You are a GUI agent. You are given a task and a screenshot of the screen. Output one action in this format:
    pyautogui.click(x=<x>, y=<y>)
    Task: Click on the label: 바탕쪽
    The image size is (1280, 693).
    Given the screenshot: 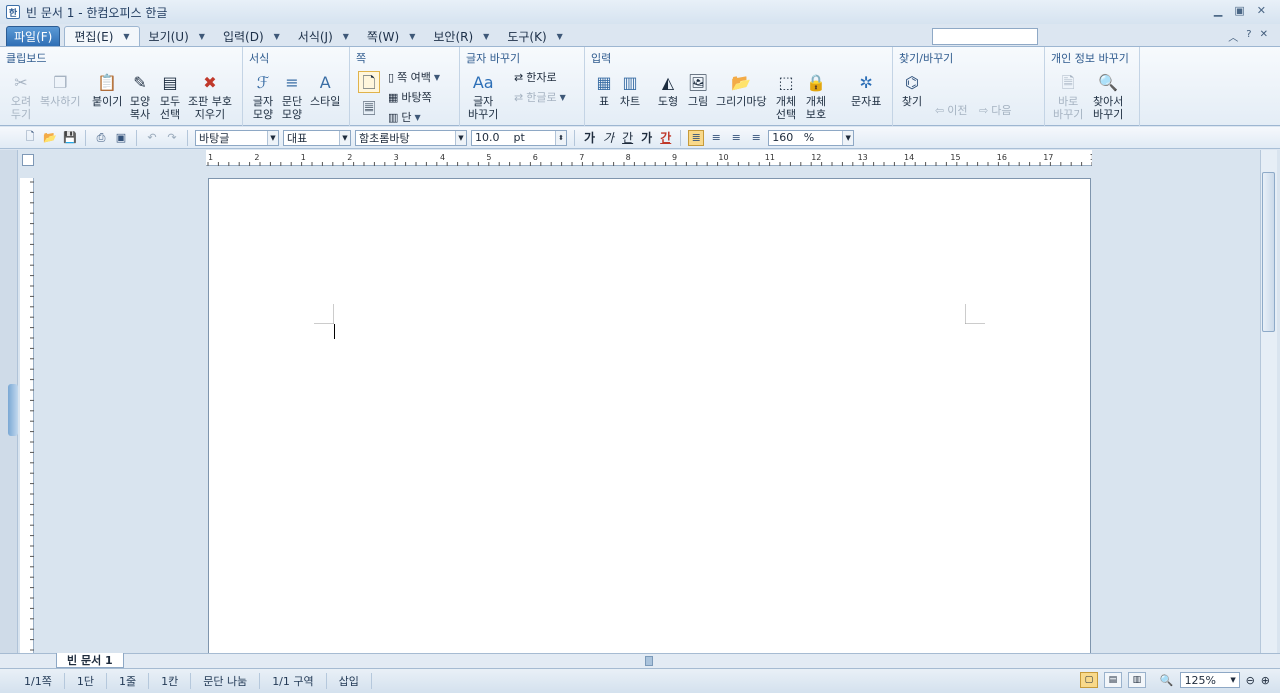 What is the action you would take?
    pyautogui.click(x=416, y=97)
    